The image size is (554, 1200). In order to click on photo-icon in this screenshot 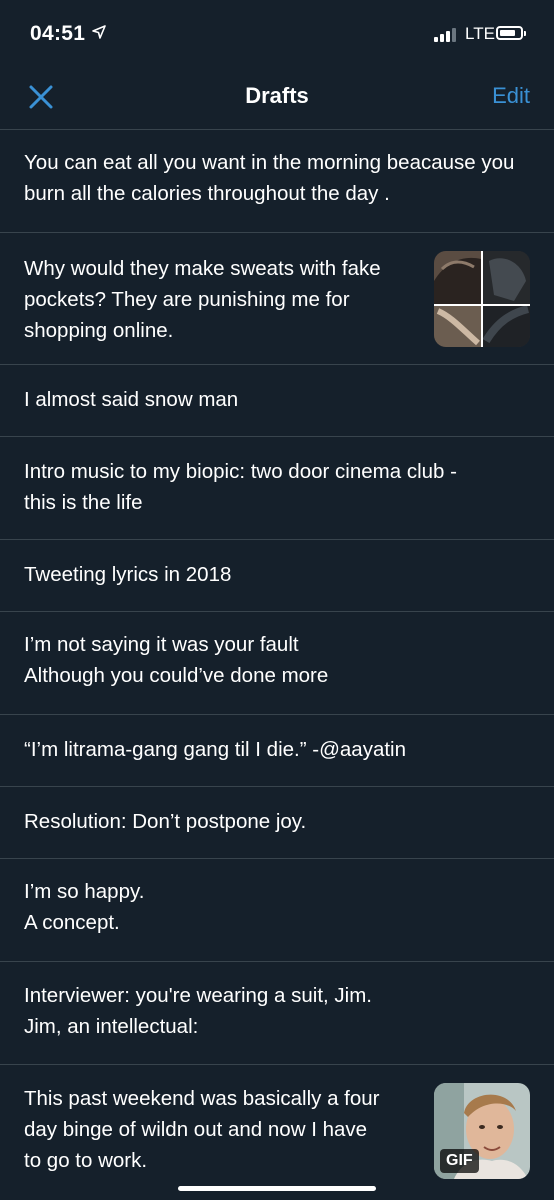, I will do `click(482, 299)`.